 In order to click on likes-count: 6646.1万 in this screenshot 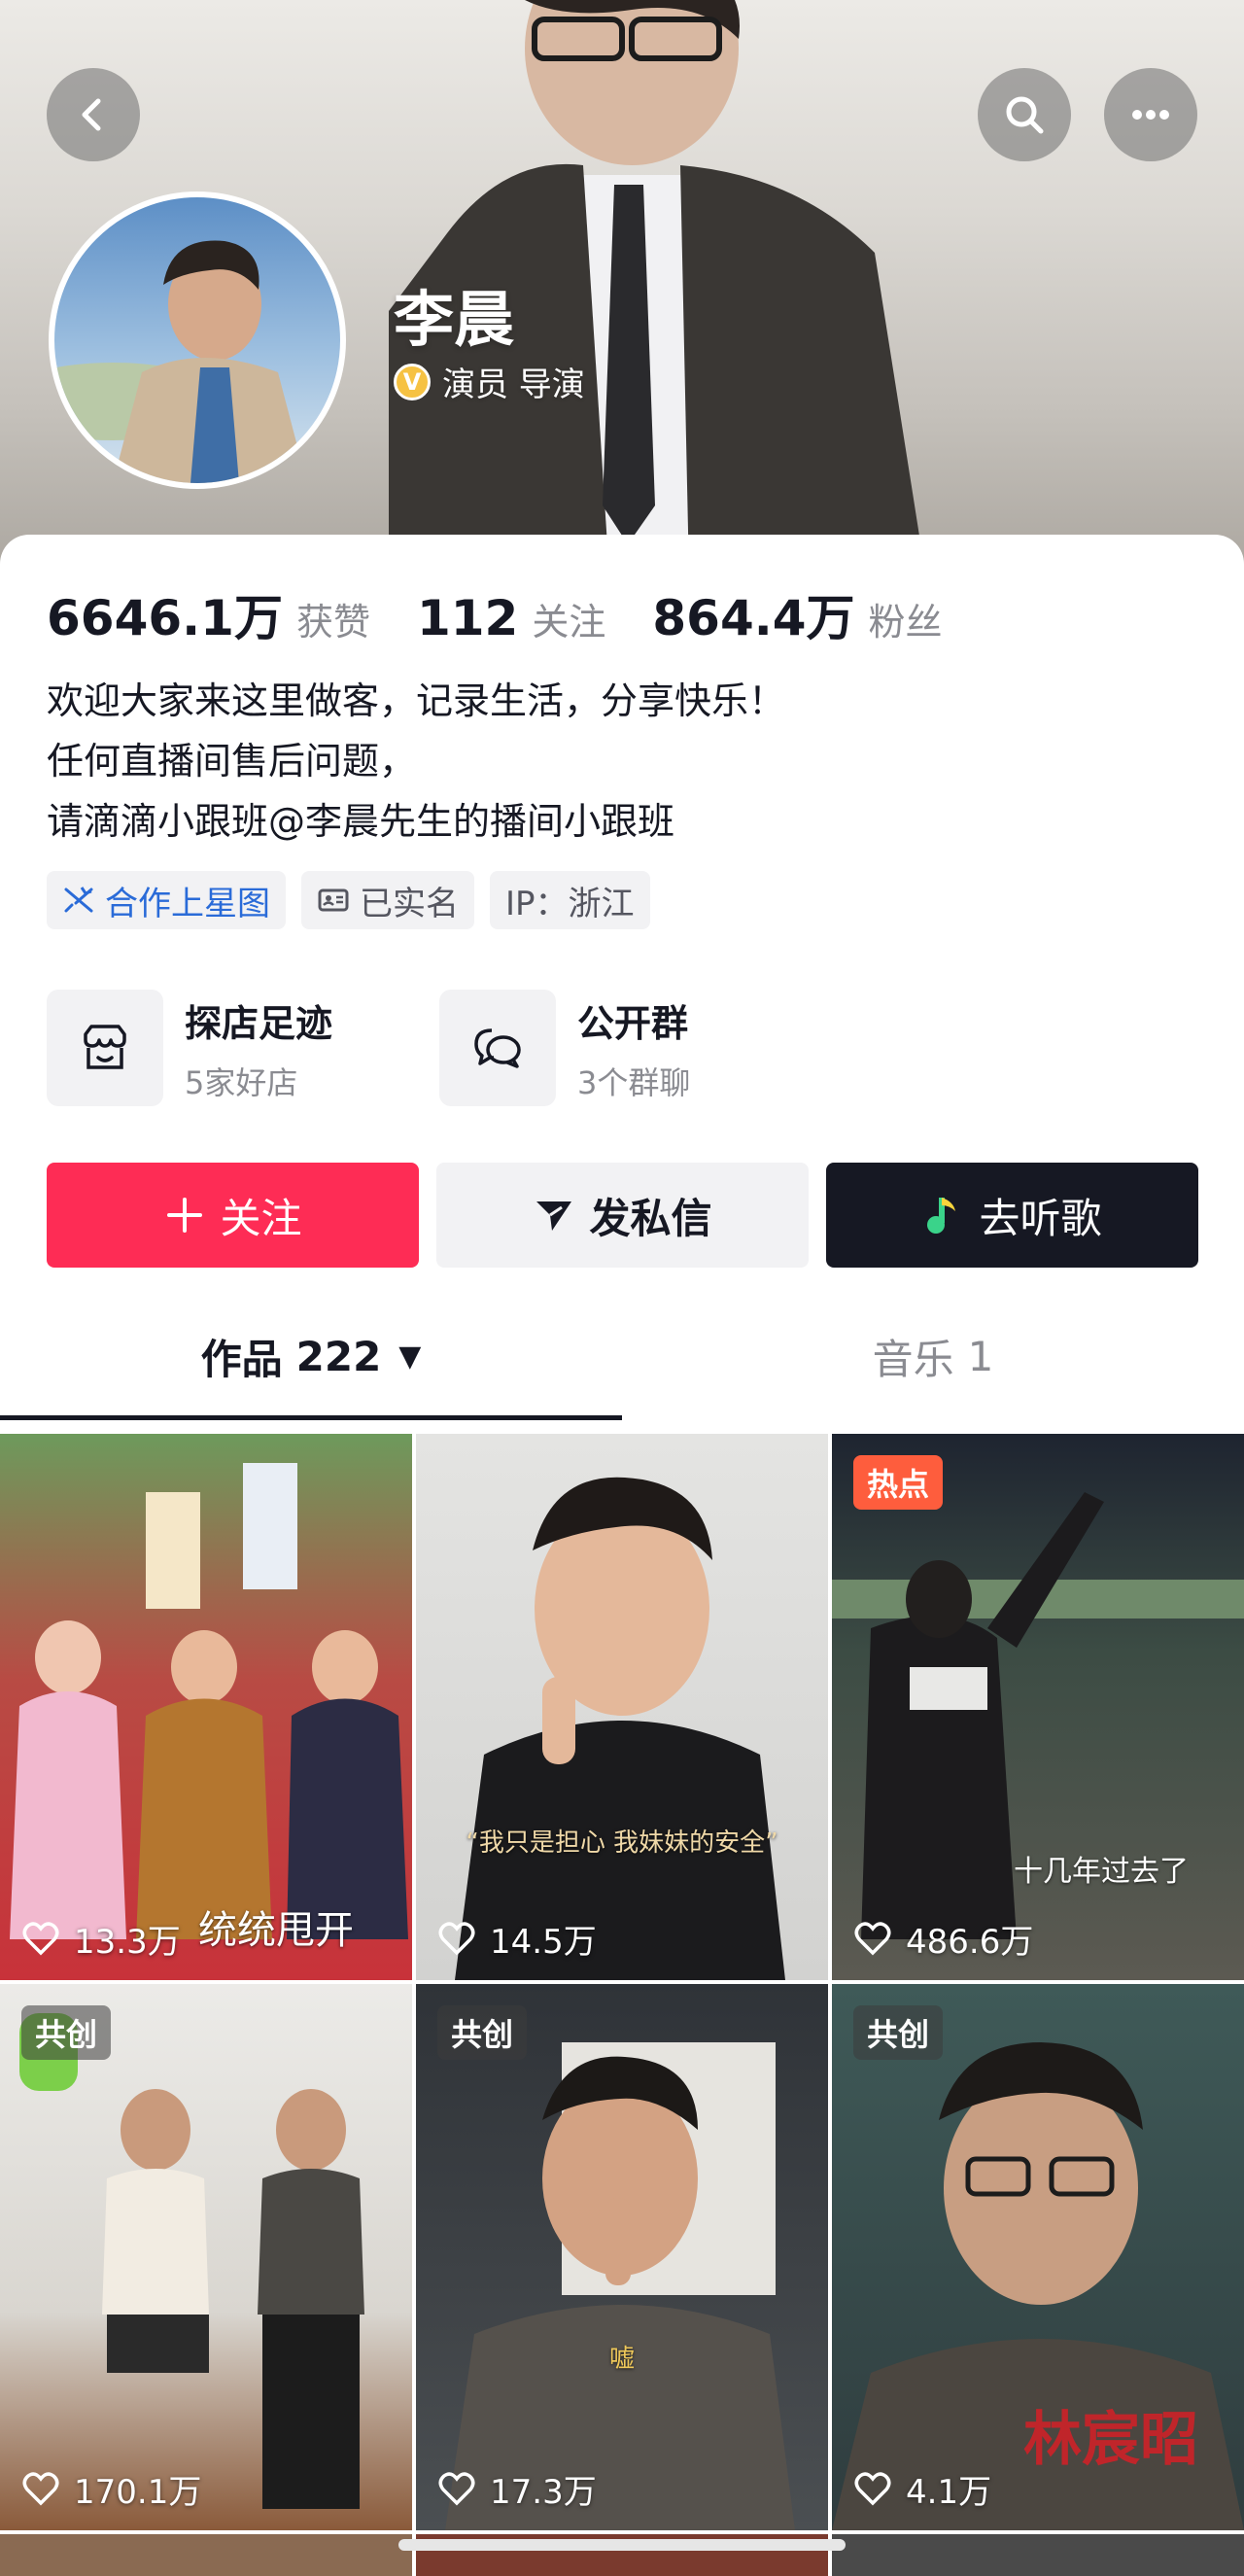, I will do `click(165, 614)`.